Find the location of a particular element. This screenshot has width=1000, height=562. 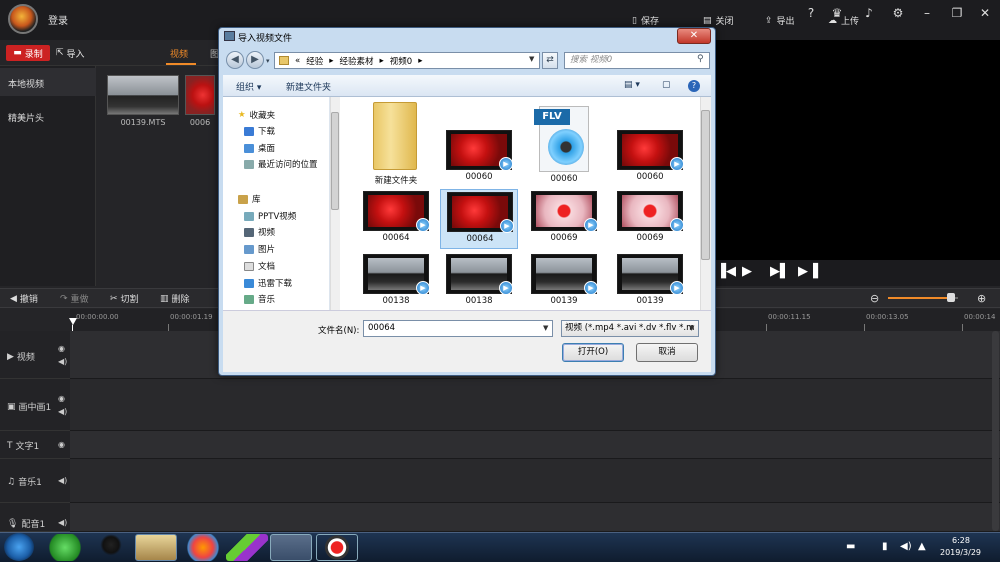

next-frame-icon: ▶▌ is located at coordinates (780, 271).